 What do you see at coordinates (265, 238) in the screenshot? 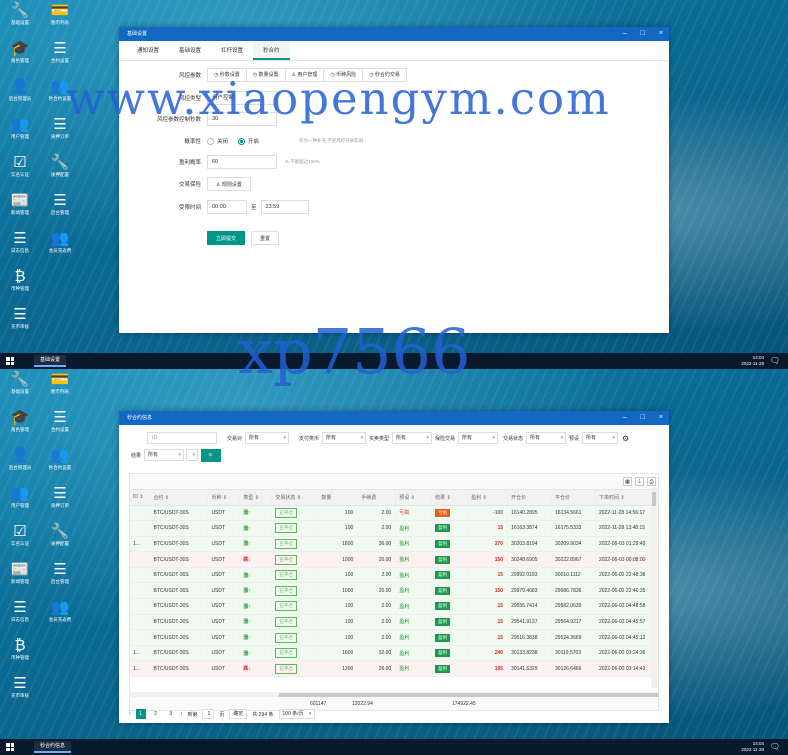
I see `reset-button: 重置` at bounding box center [265, 238].